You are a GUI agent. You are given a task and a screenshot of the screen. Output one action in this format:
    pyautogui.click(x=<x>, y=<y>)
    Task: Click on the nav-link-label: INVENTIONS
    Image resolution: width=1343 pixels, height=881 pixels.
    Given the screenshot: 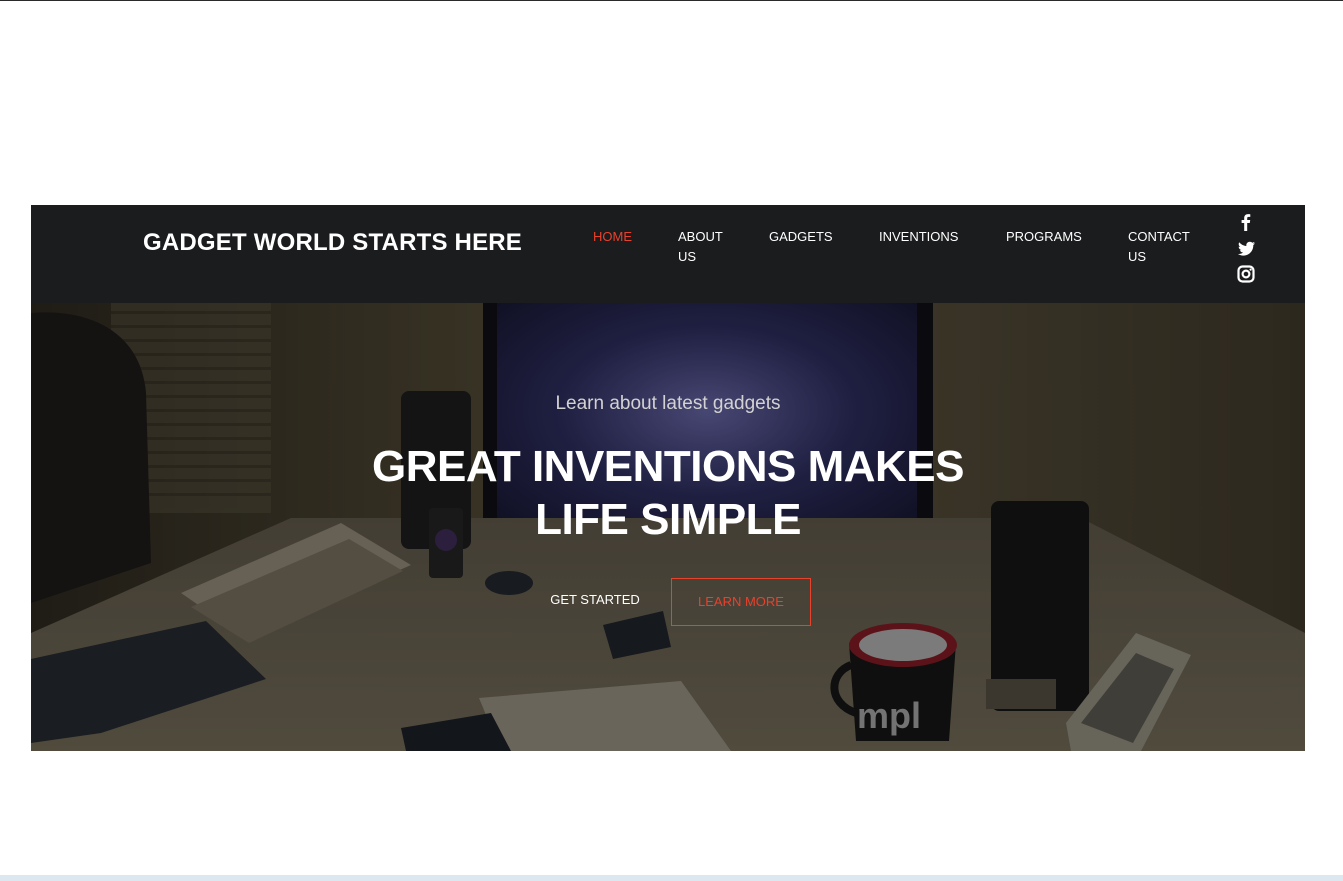 What is the action you would take?
    pyautogui.click(x=919, y=236)
    